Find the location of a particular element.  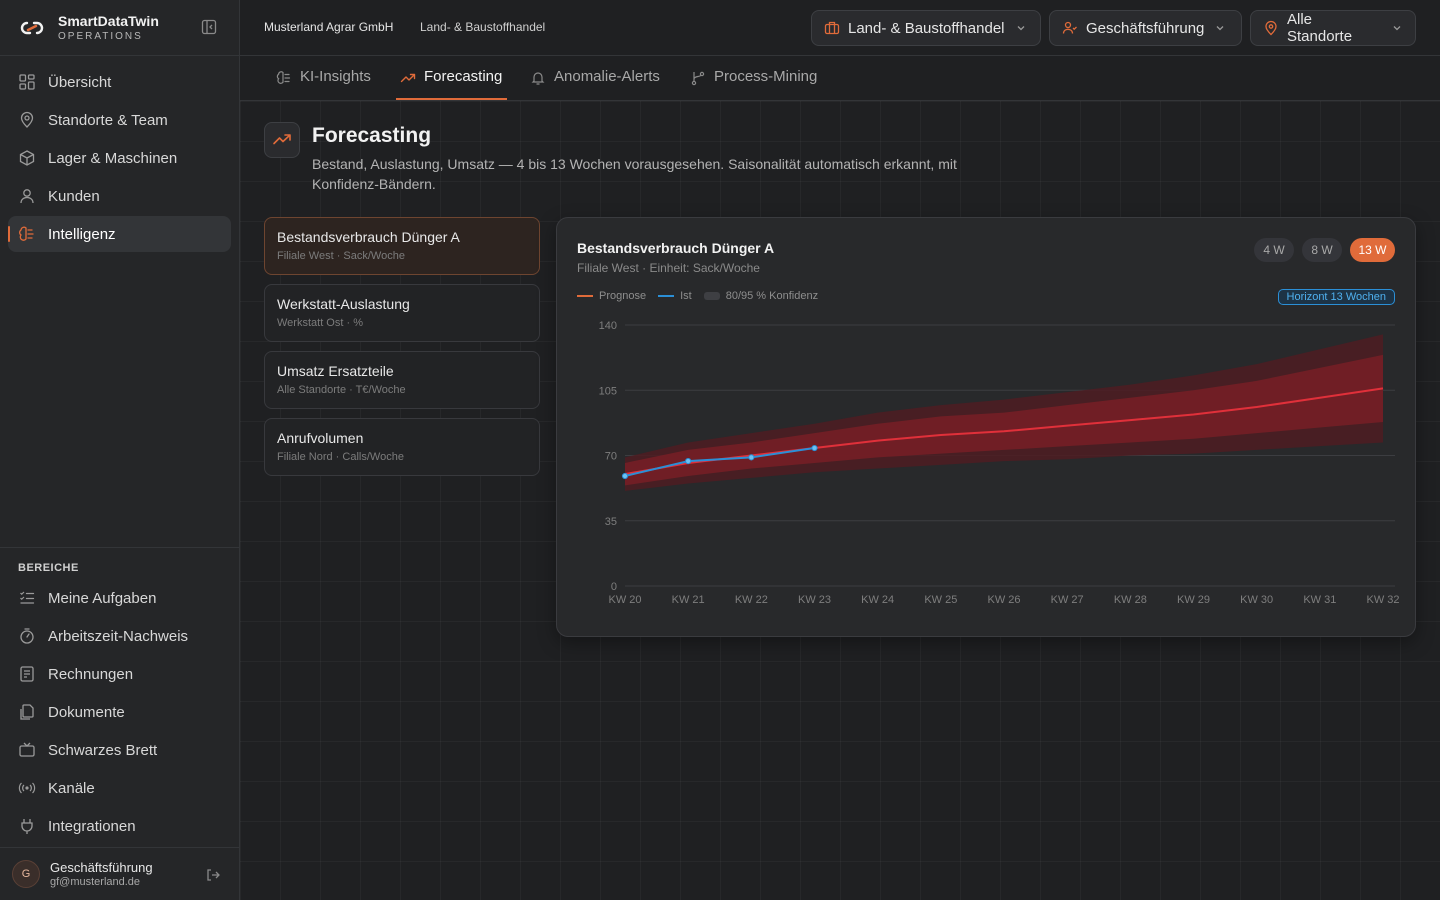

brand-subtitle: OPERATIONS is located at coordinates (100, 36).